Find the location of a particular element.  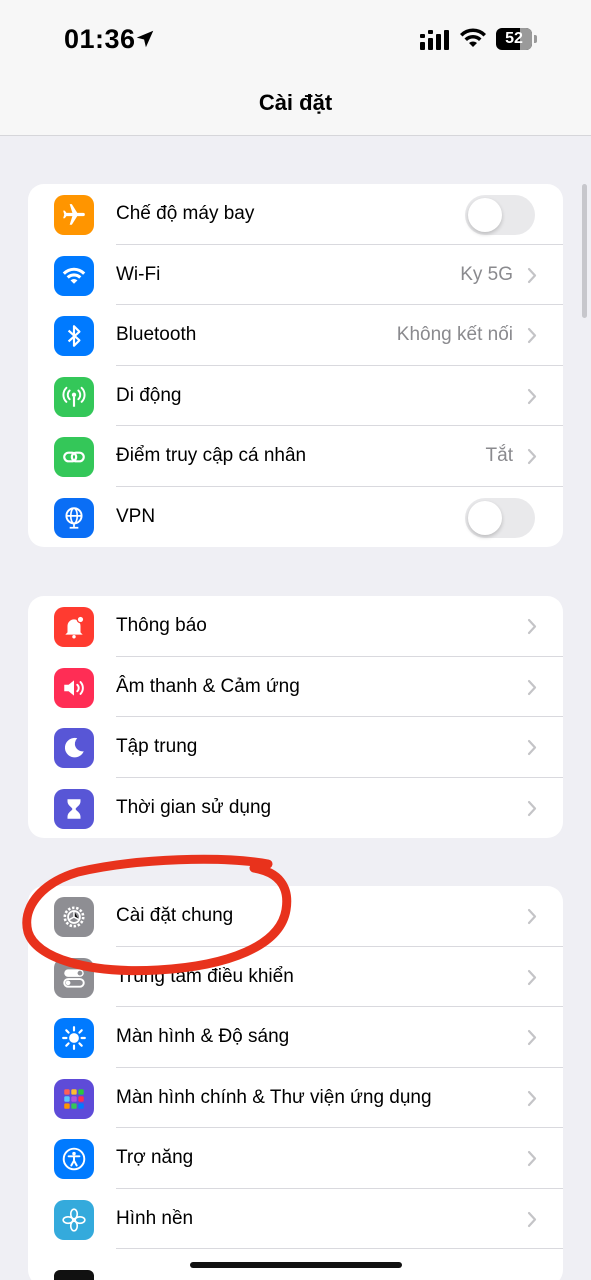

row-value: Tắt is located at coordinates (499, 455).